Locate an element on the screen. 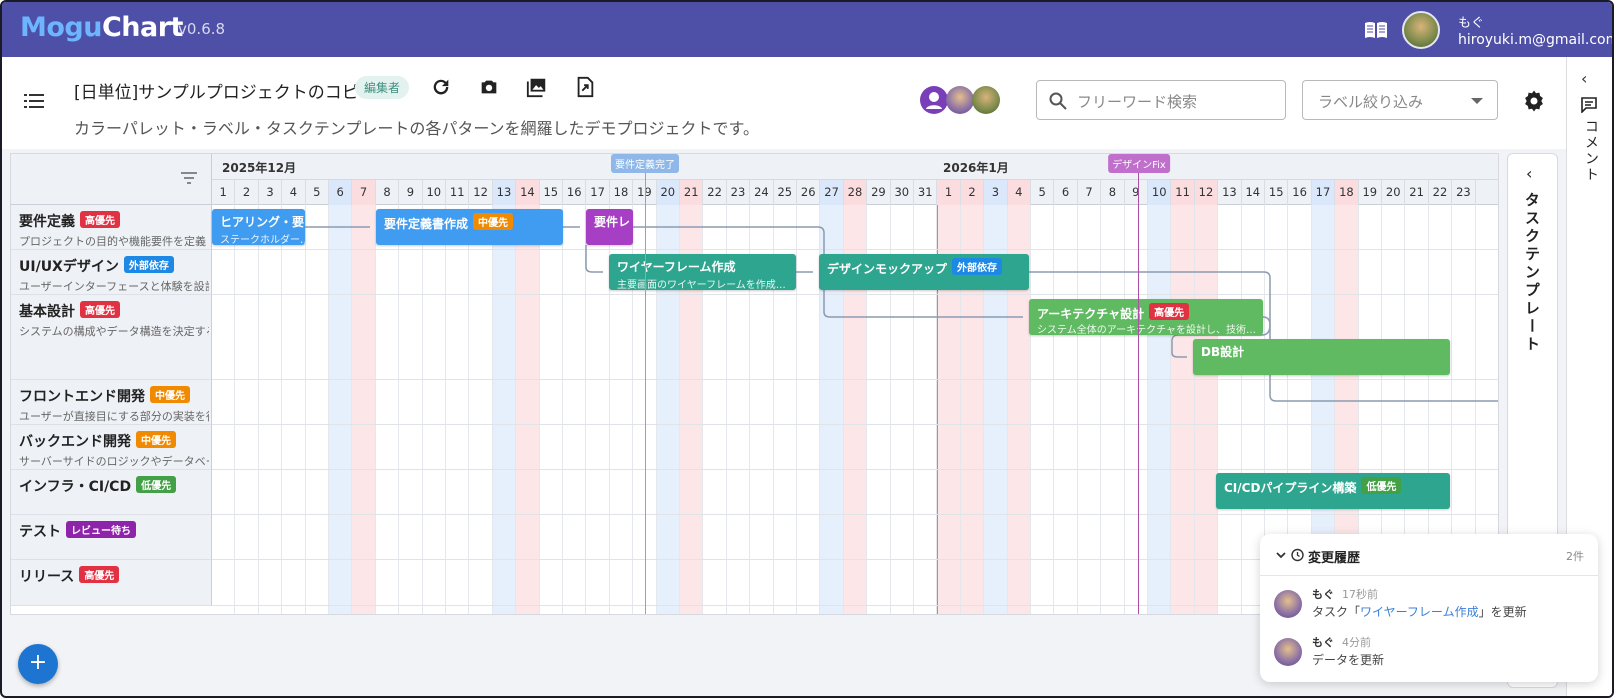  category-label: フロントエンド開発 中優先 ユーザーが直接目にする部分の実装を行う is located at coordinates (111, 402).